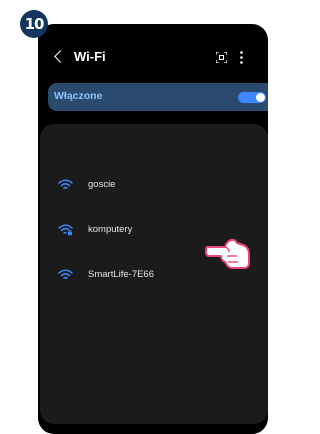 The width and height of the screenshot is (320, 434). Describe the element at coordinates (110, 229) in the screenshot. I see `network-name: komputery` at that location.